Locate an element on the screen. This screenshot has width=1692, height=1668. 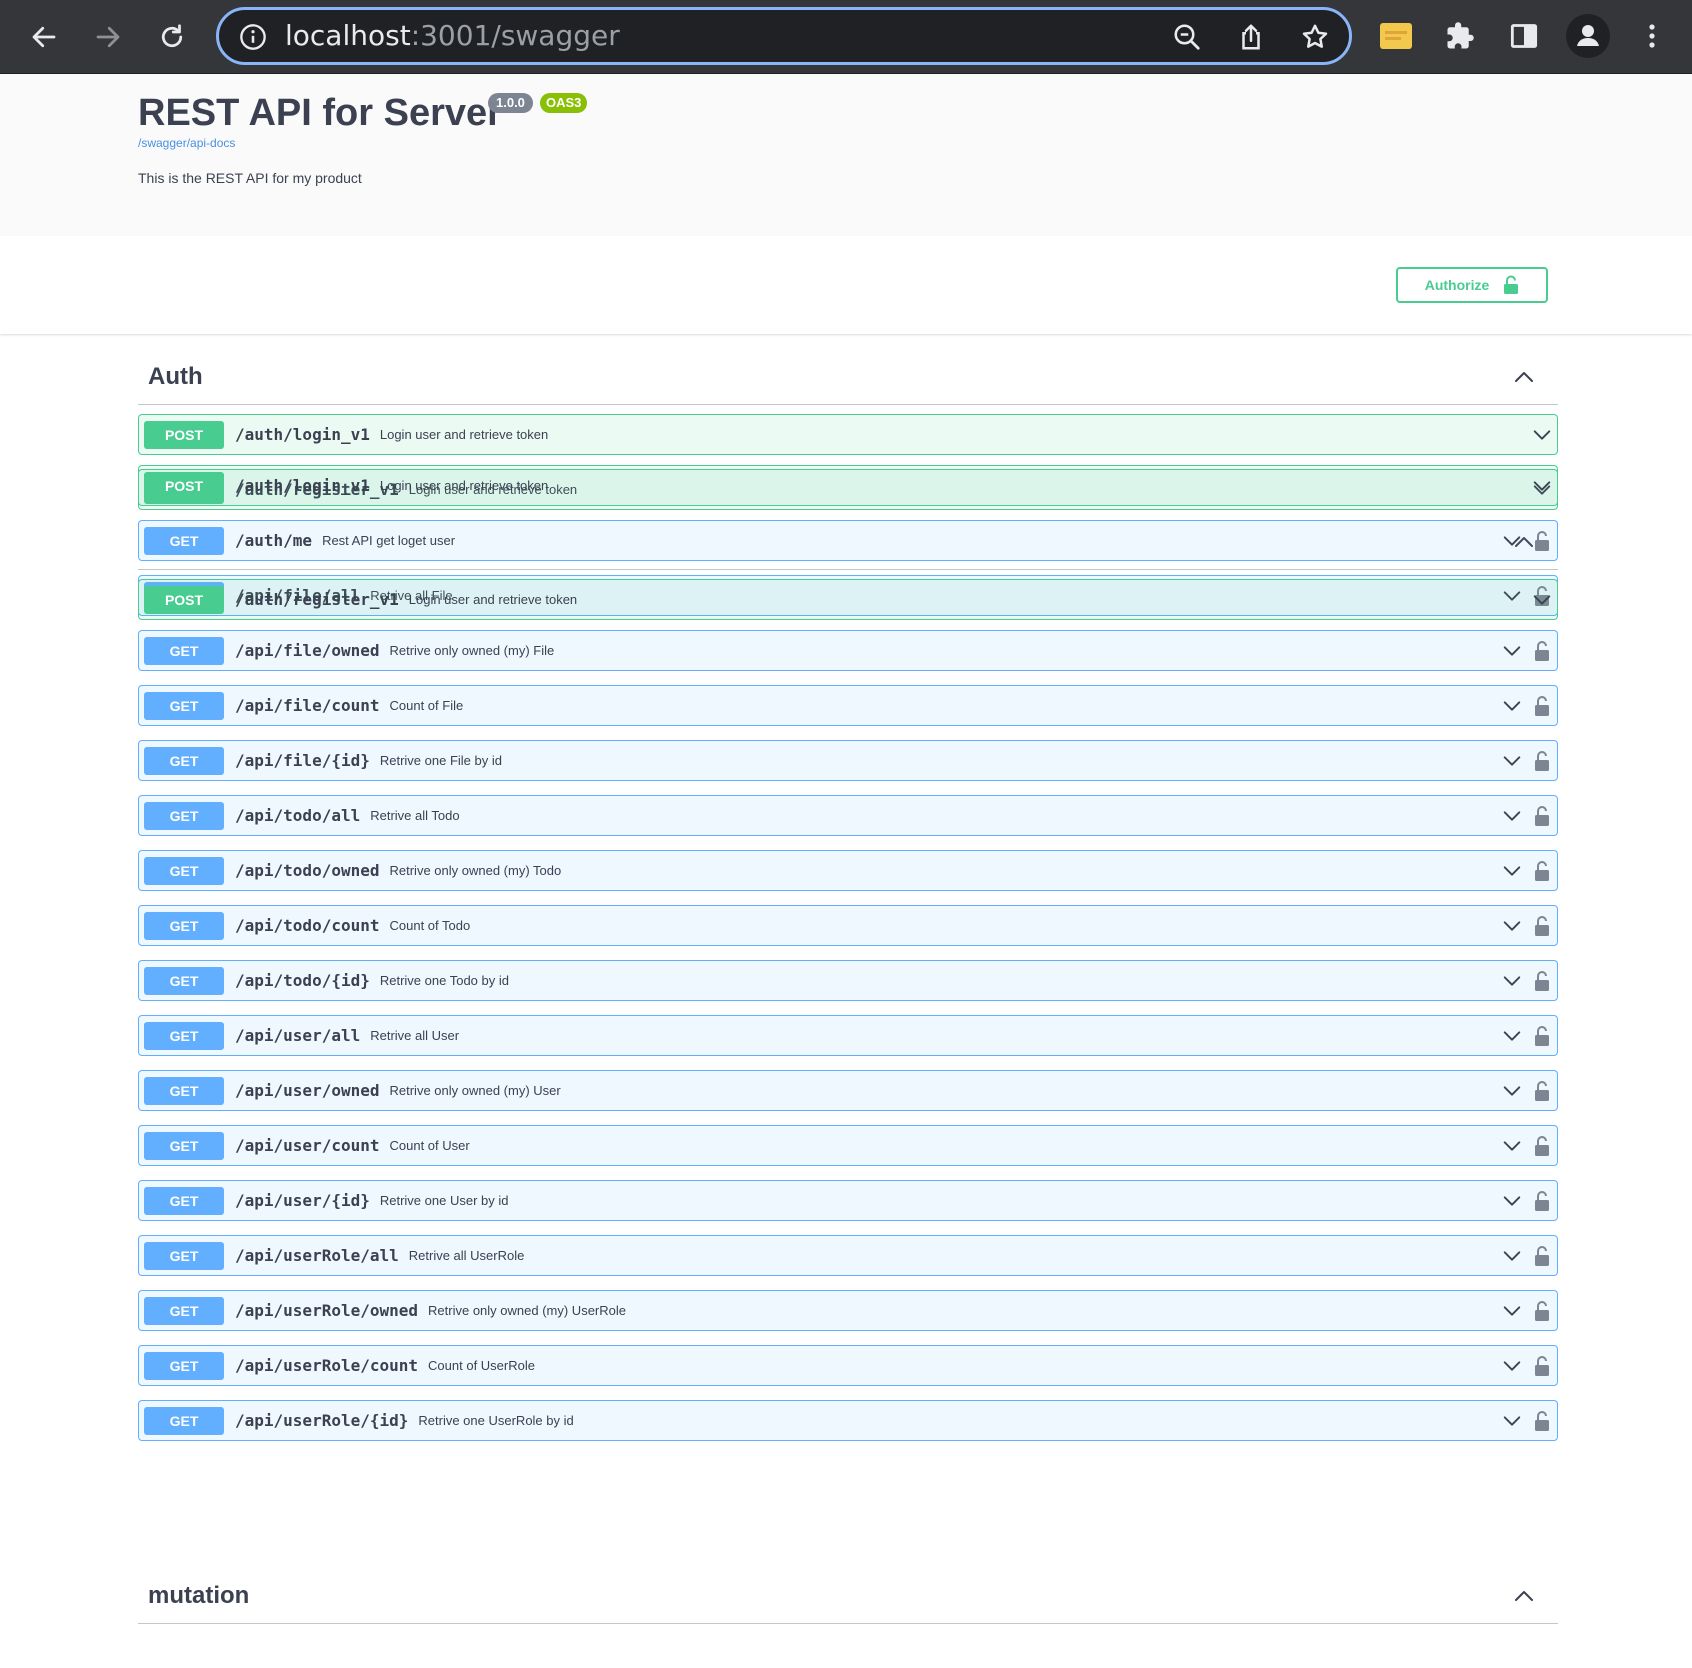
operation-path: /auth/login_v1 is located at coordinates (302, 485).